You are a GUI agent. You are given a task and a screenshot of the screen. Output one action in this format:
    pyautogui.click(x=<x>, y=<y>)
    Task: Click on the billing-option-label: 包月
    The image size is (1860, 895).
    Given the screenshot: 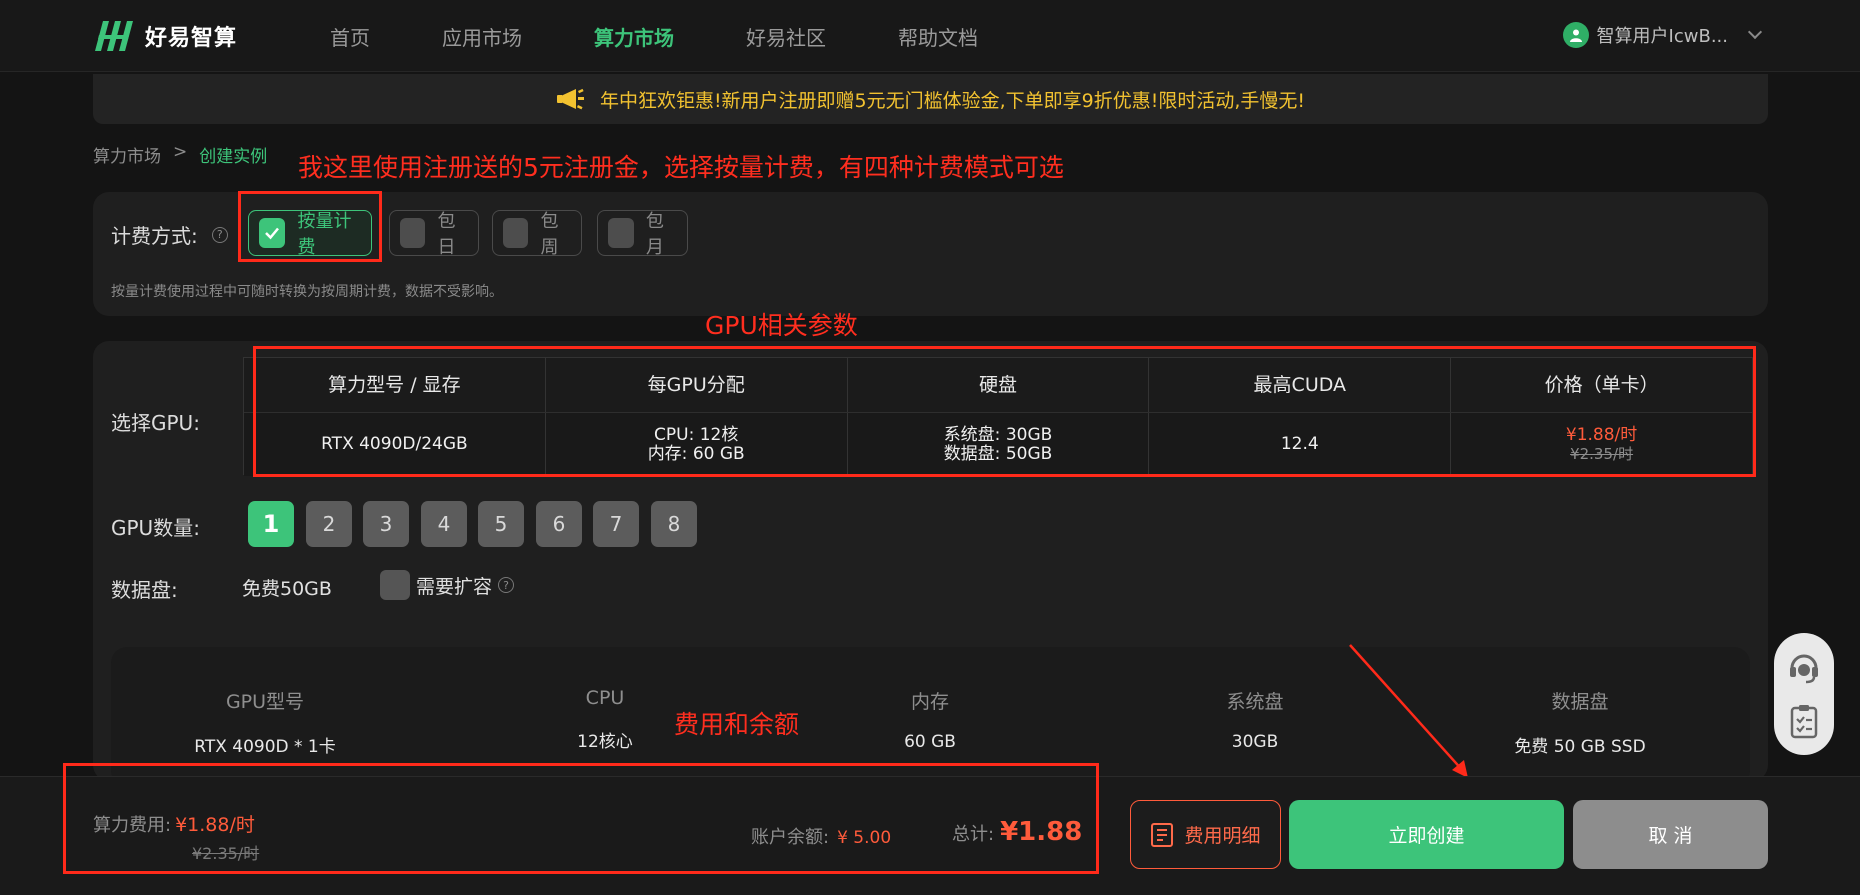 What is the action you would take?
    pyautogui.click(x=654, y=234)
    